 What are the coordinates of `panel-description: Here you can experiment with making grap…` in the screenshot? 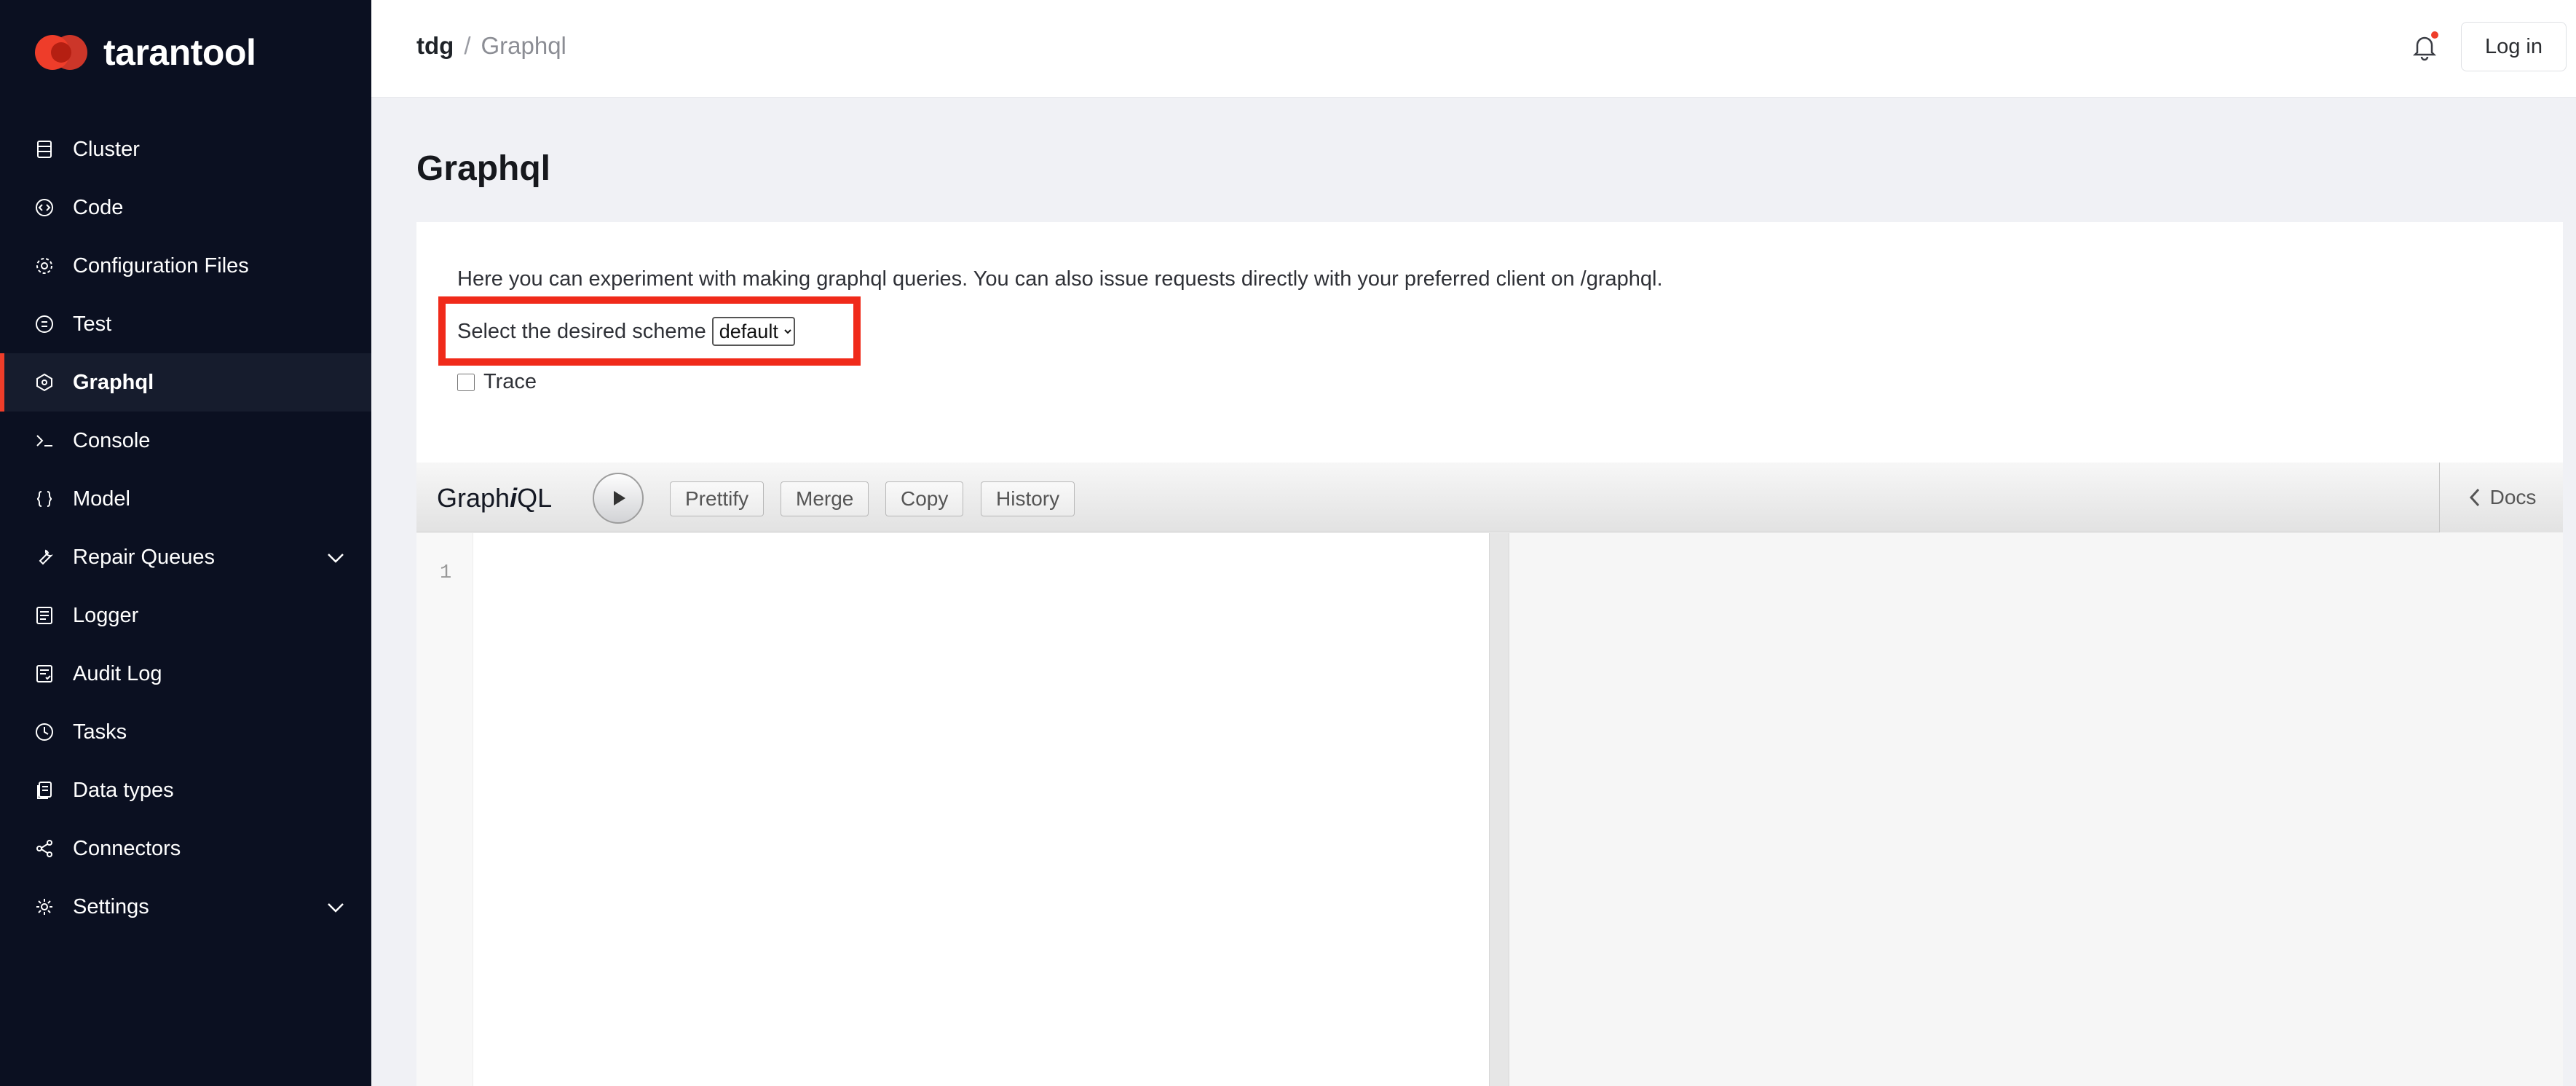 It's located at (1060, 279).